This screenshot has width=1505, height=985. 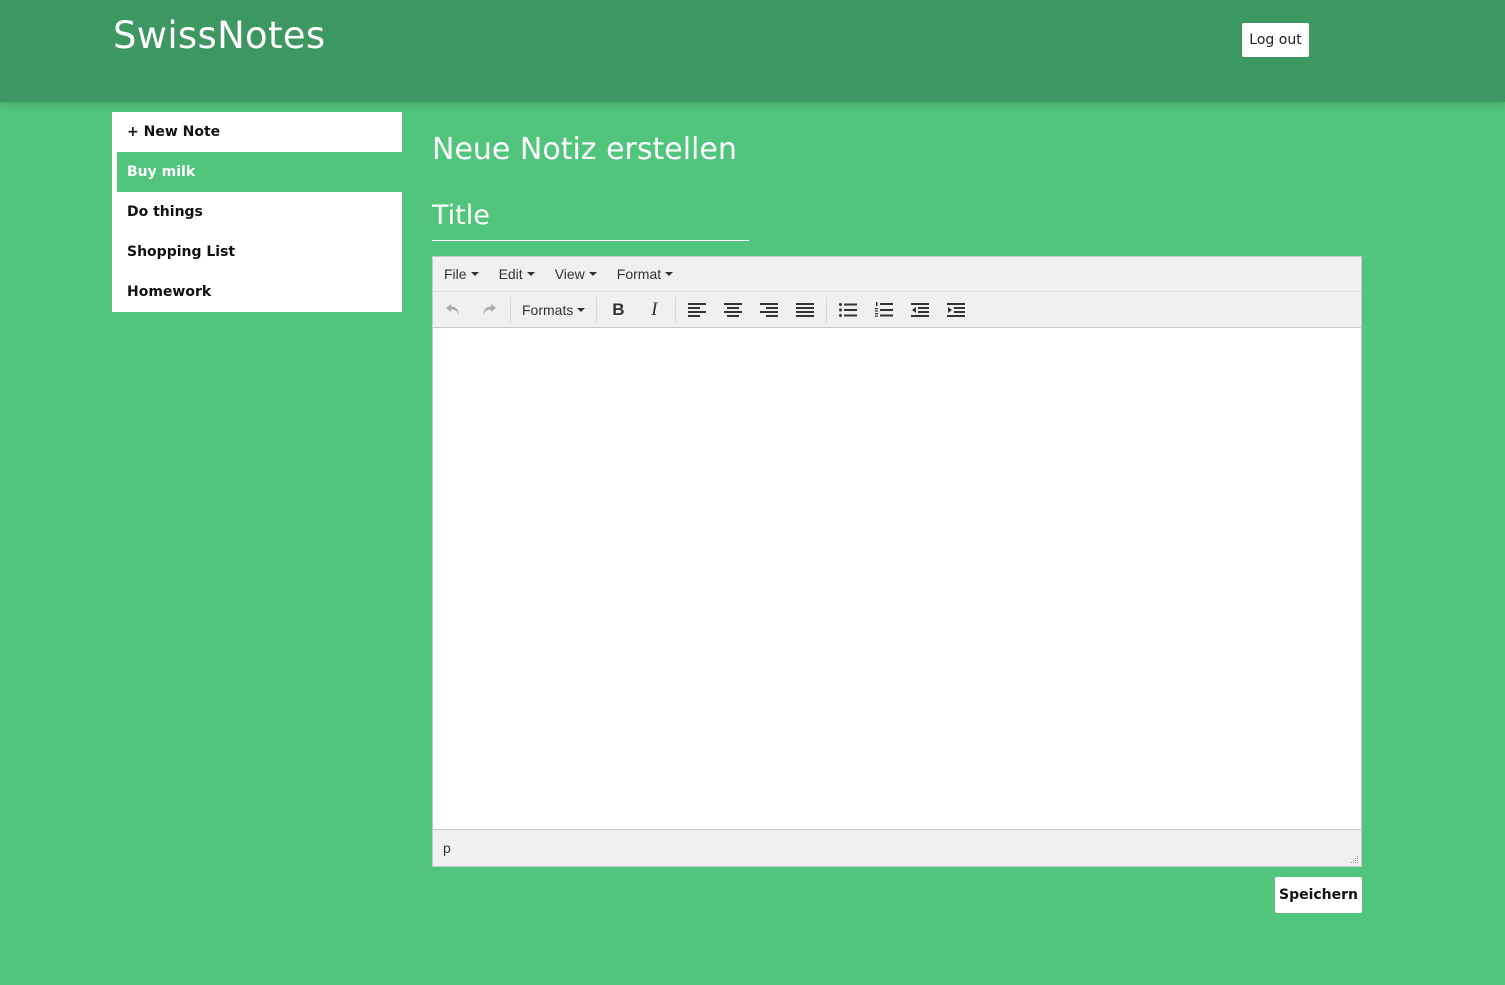 I want to click on align-left-icon, so click(x=697, y=309).